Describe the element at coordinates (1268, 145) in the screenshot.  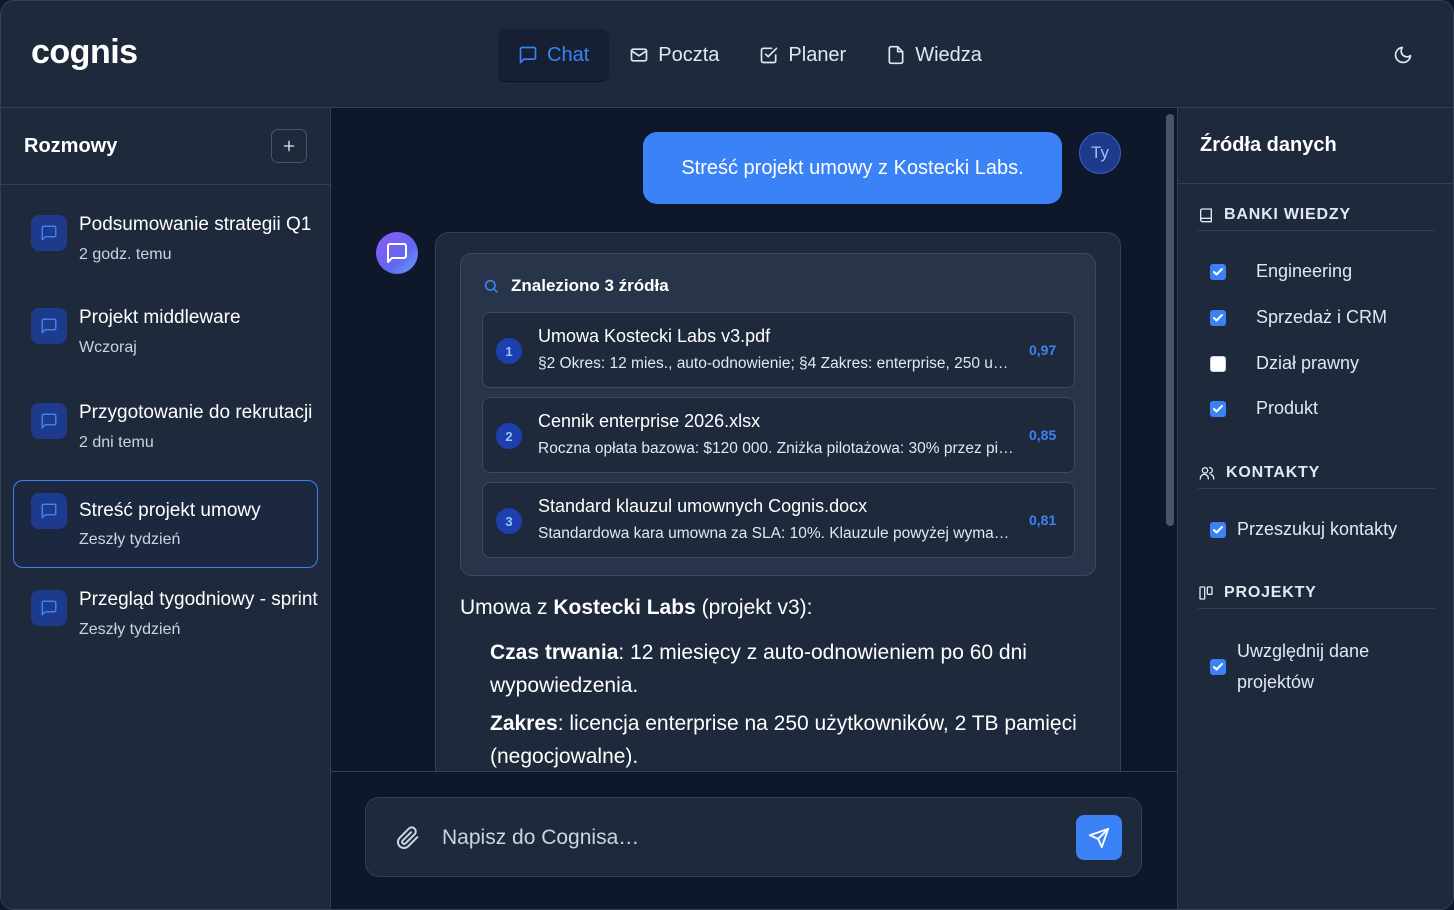
I see `data-sources-title: Źródła danych` at that location.